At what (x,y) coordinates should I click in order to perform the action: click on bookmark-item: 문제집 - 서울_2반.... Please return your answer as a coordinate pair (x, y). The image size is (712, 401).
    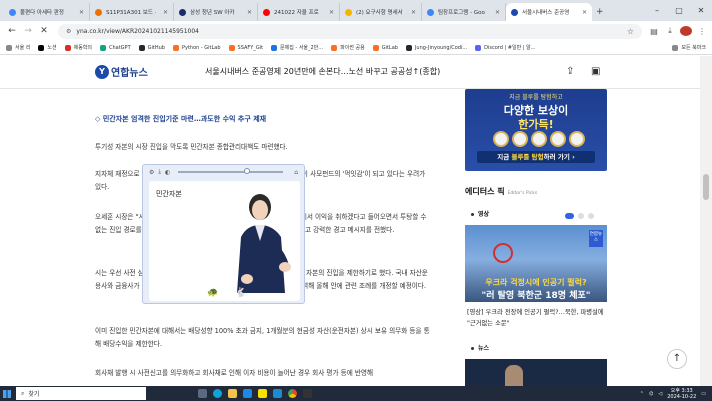
    Looking at the image, I should click on (297, 47).